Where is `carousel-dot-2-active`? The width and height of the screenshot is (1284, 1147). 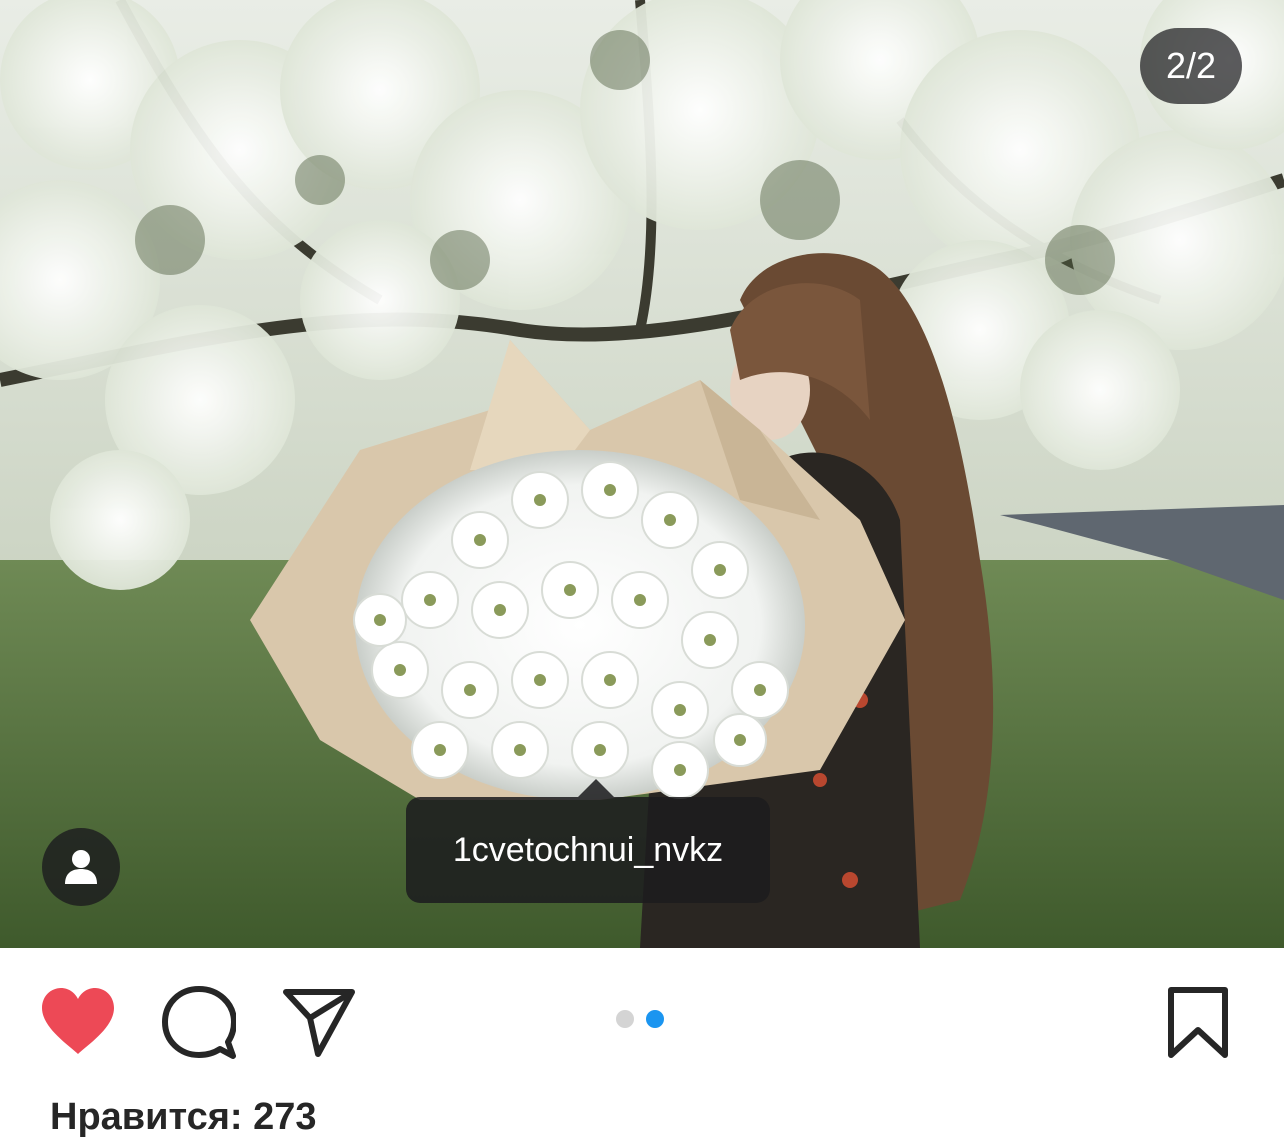 carousel-dot-2-active is located at coordinates (655, 1019).